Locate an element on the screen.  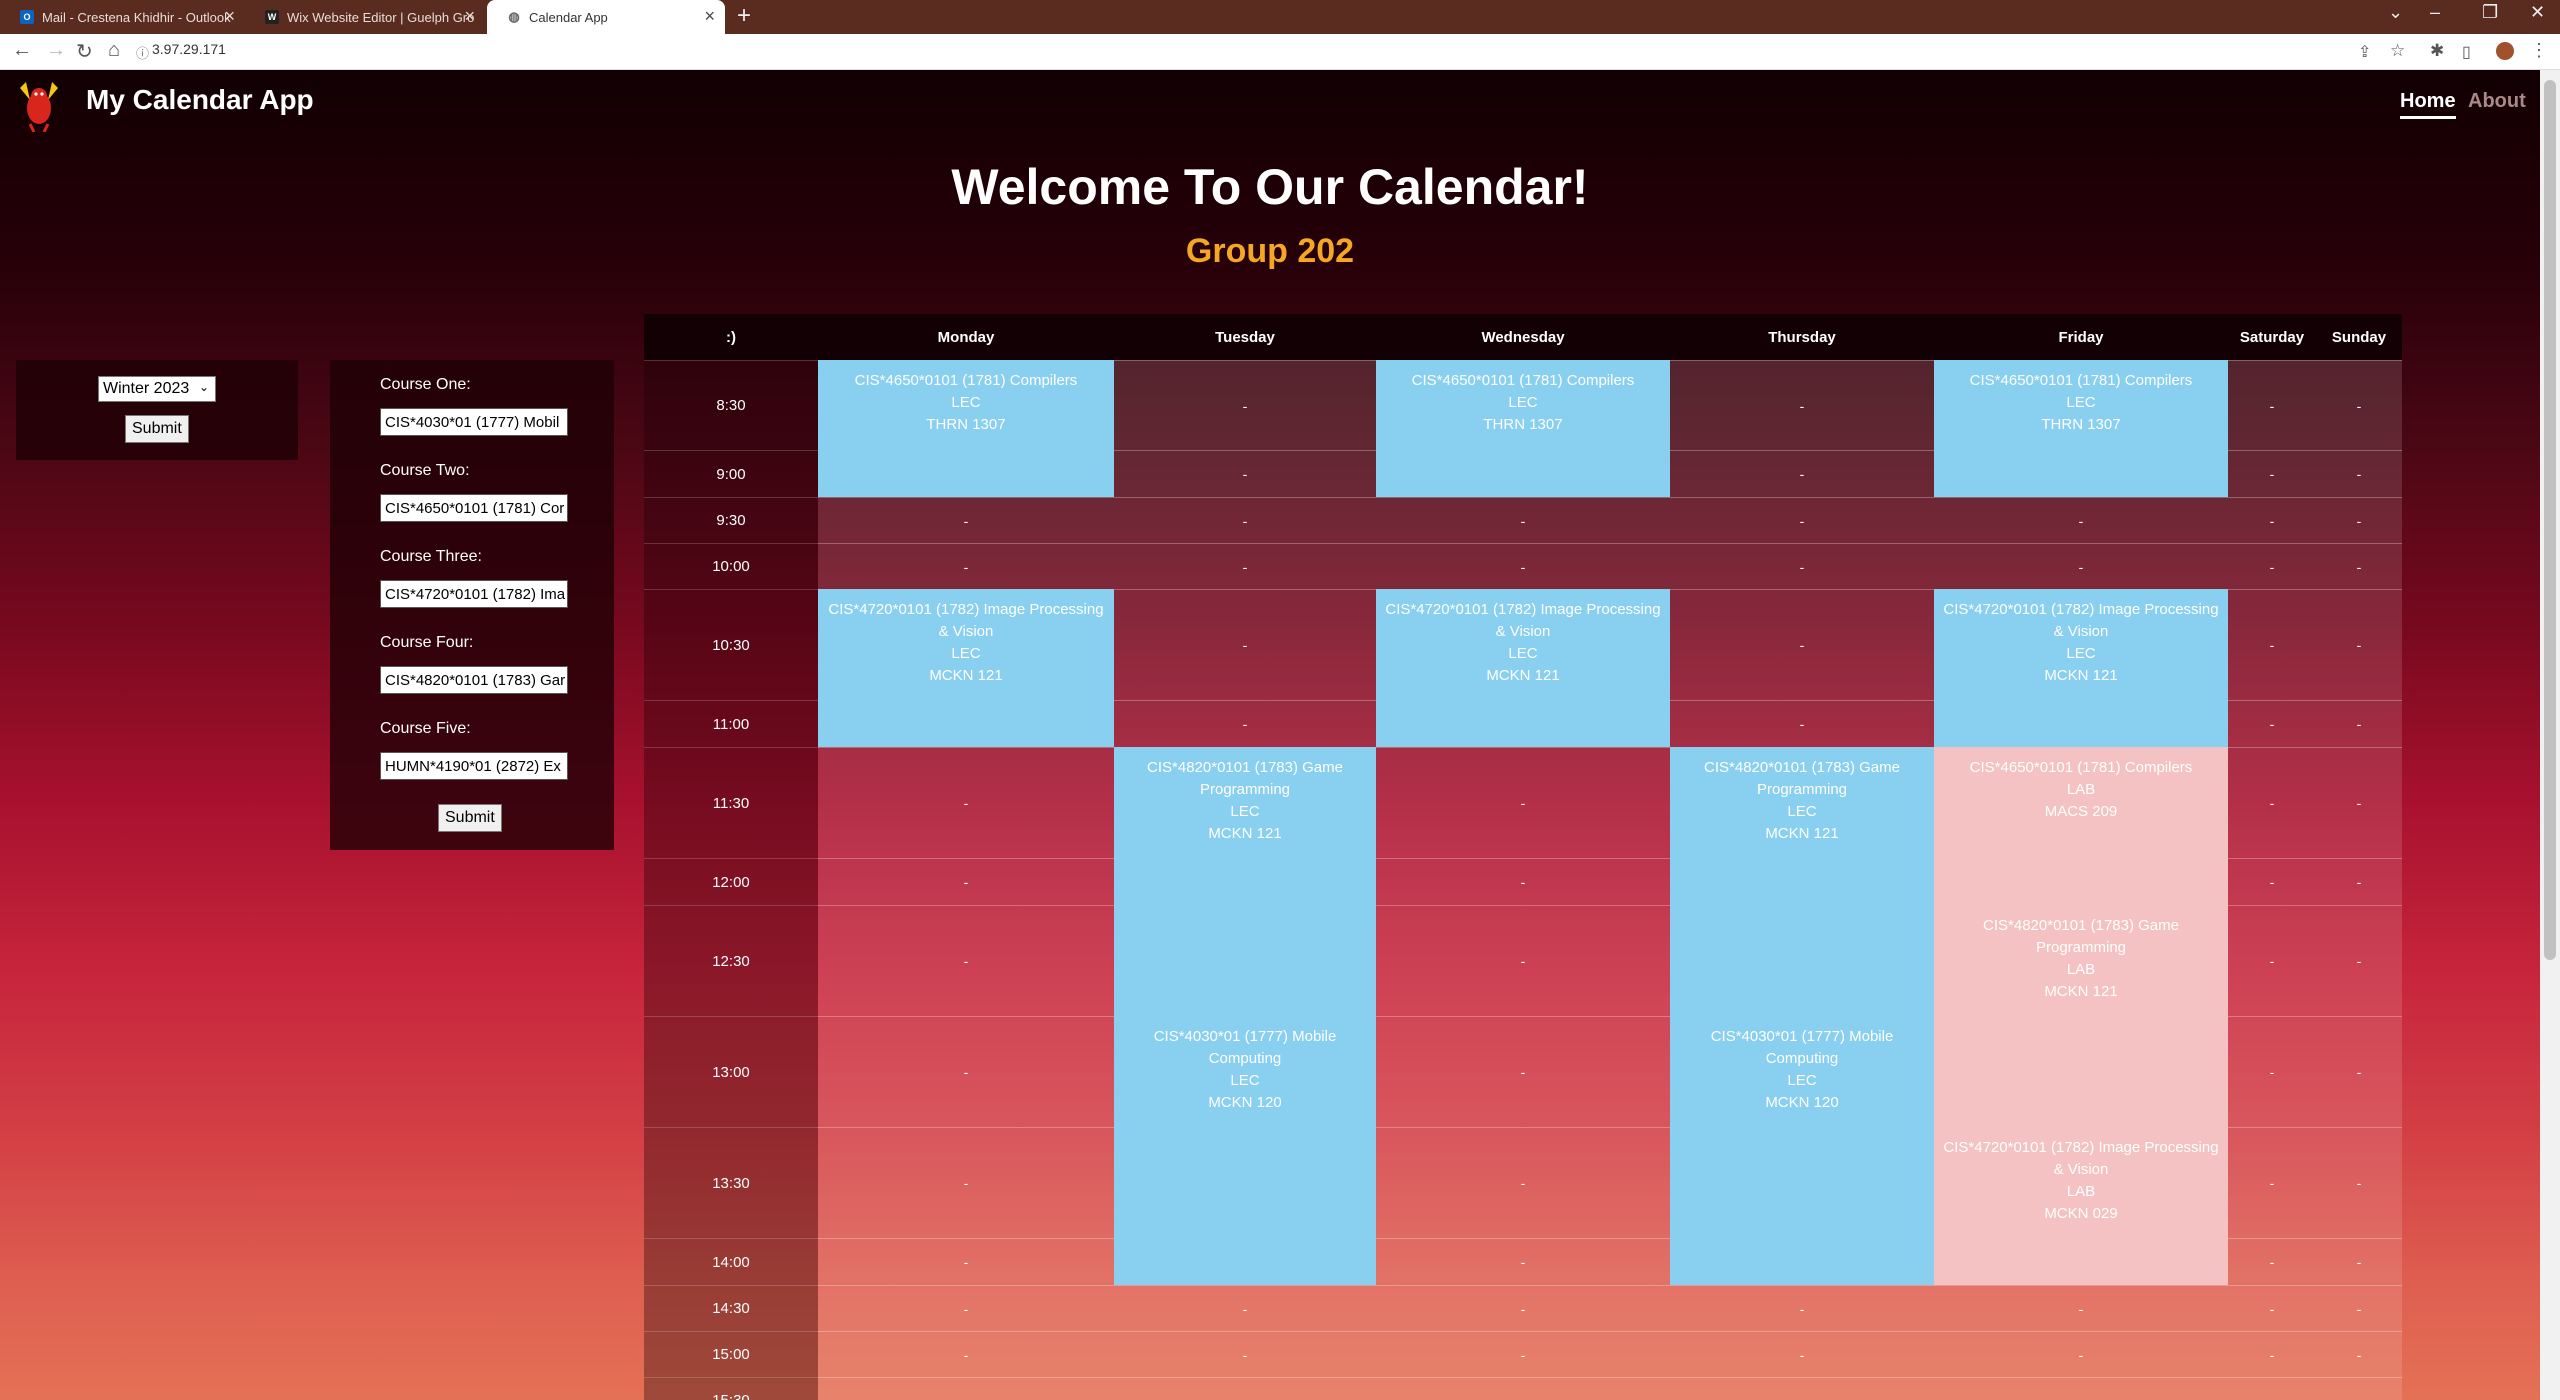
tab-outlook: O Mail - Crestena Khidhir - Outlook × is located at coordinates (122, 17).